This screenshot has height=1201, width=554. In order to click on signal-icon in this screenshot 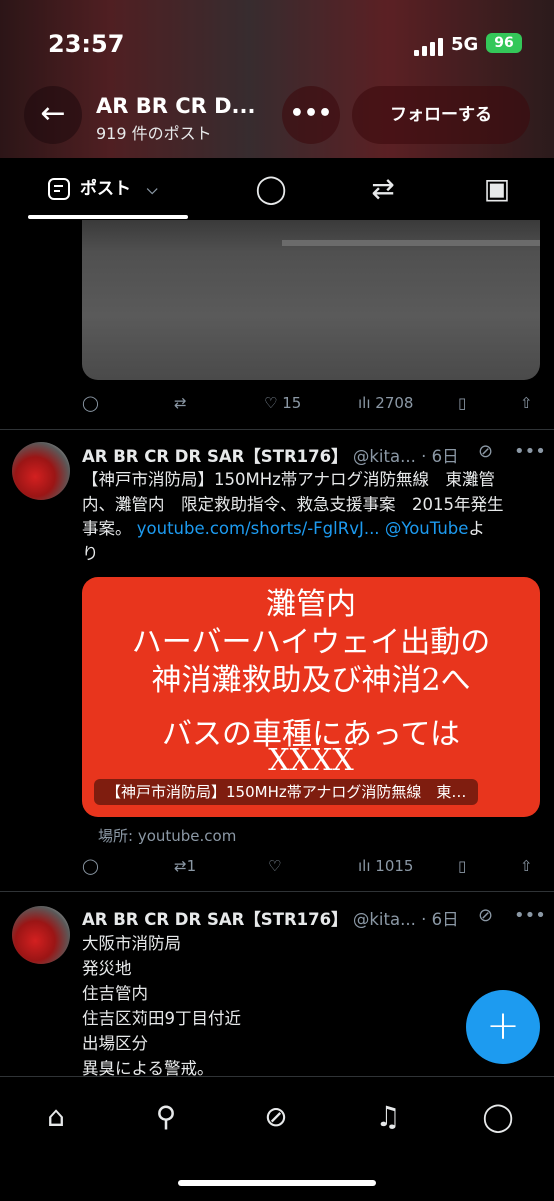, I will do `click(429, 47)`.